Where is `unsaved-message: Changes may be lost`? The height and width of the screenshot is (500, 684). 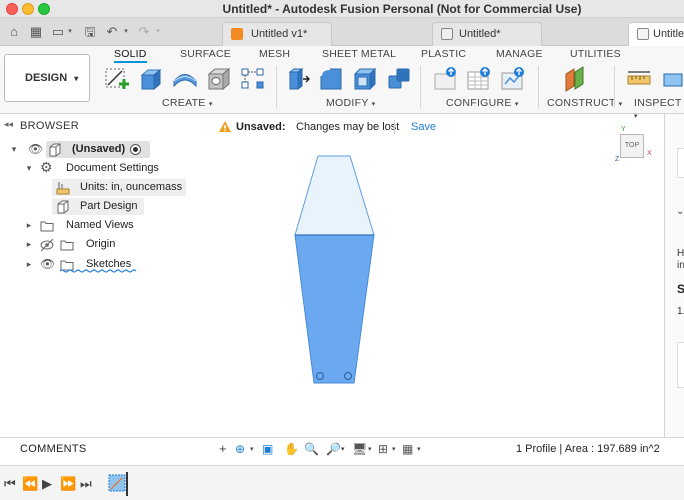
unsaved-message: Changes may be lost is located at coordinates (348, 127).